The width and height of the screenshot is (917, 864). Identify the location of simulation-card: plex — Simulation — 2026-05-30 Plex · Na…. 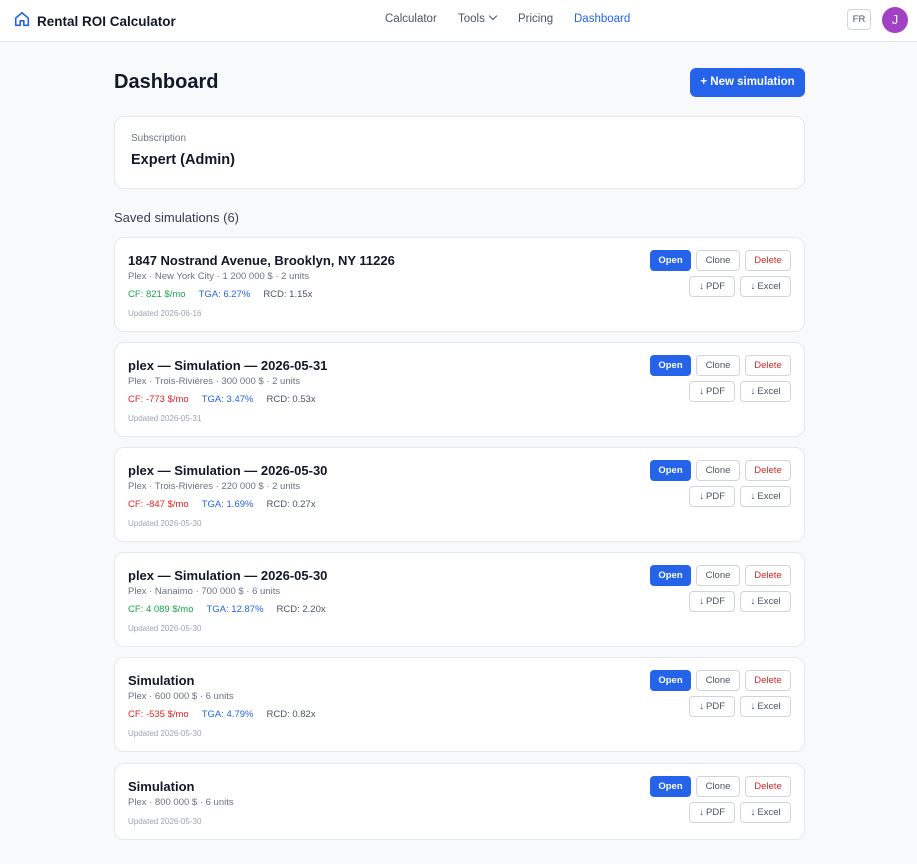
(459, 599).